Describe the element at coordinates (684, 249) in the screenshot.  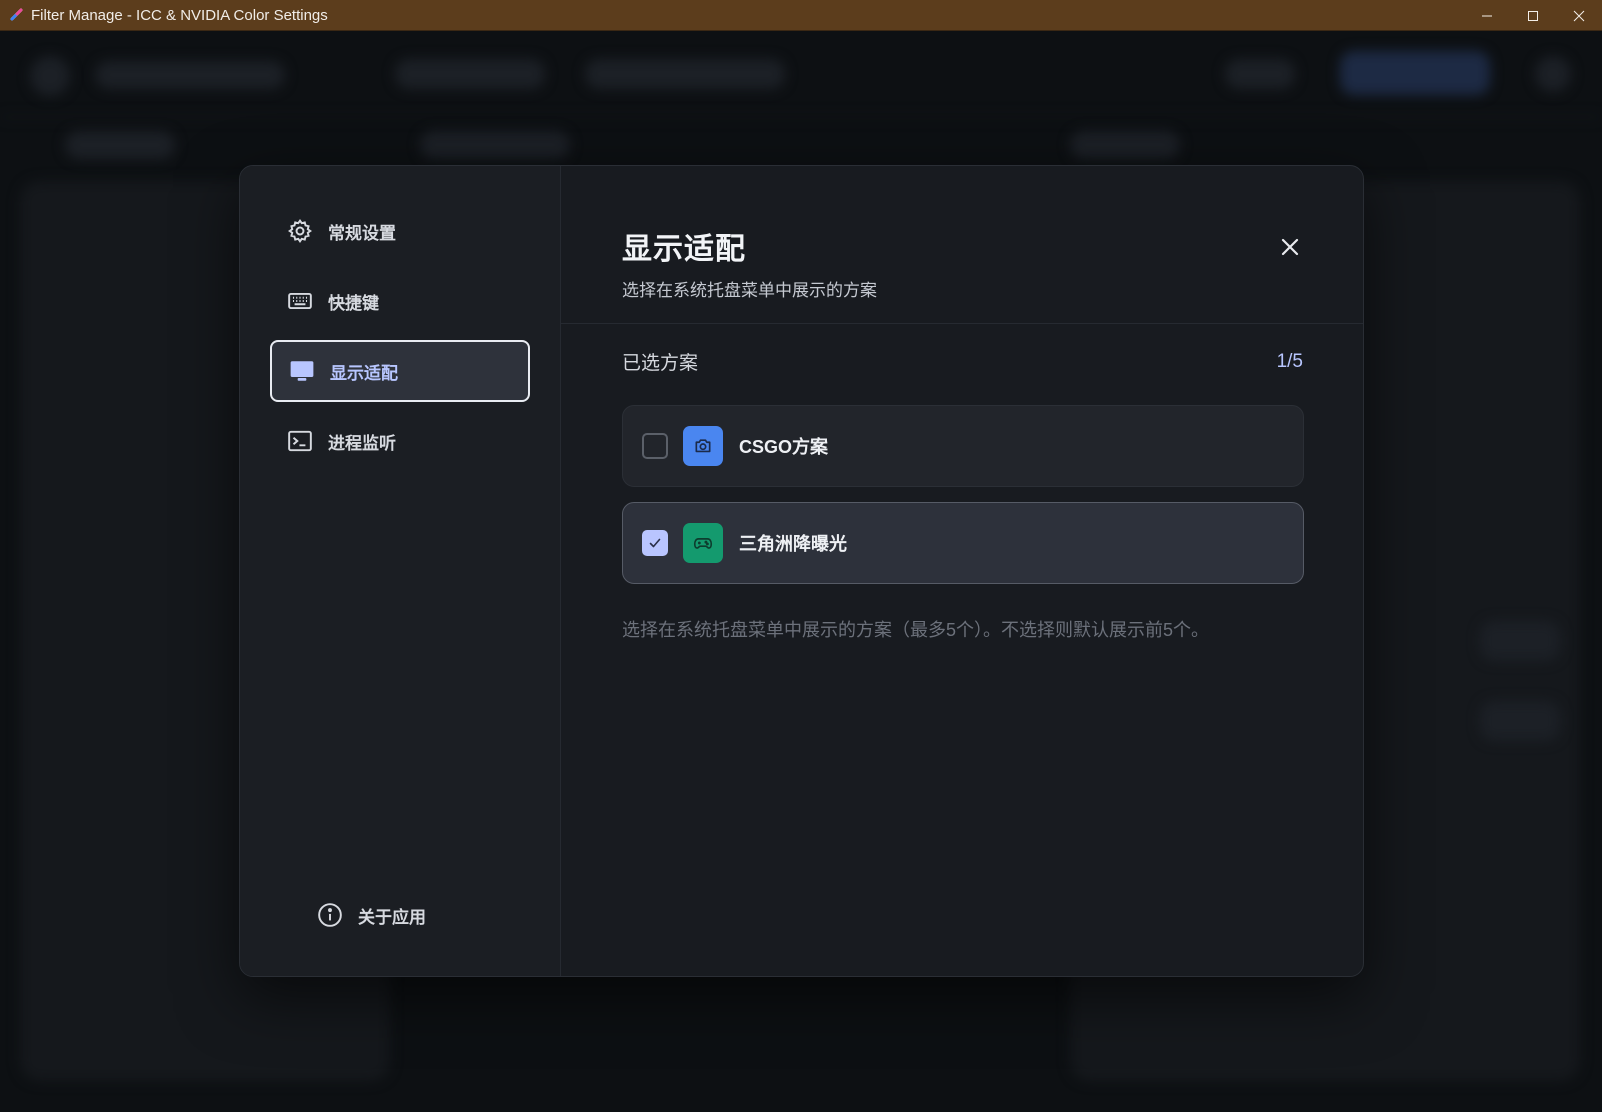
I see `page-title: 显示适配` at that location.